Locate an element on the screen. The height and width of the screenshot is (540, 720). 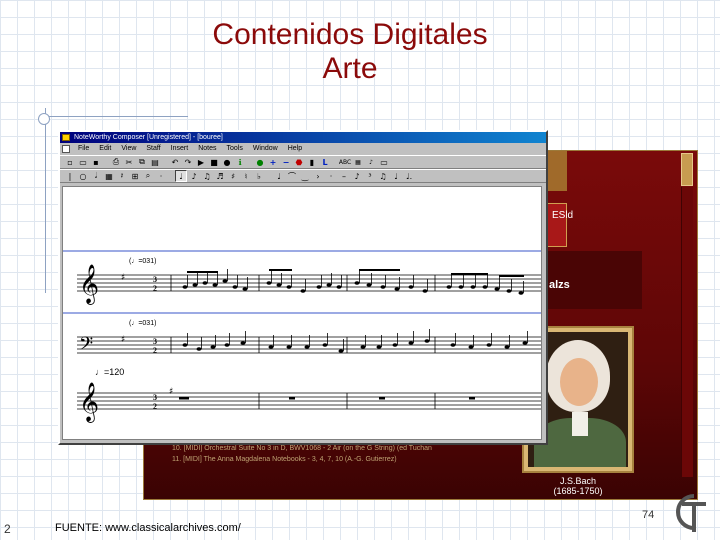
site-scrollbar-track is located at coordinates (687, 332).